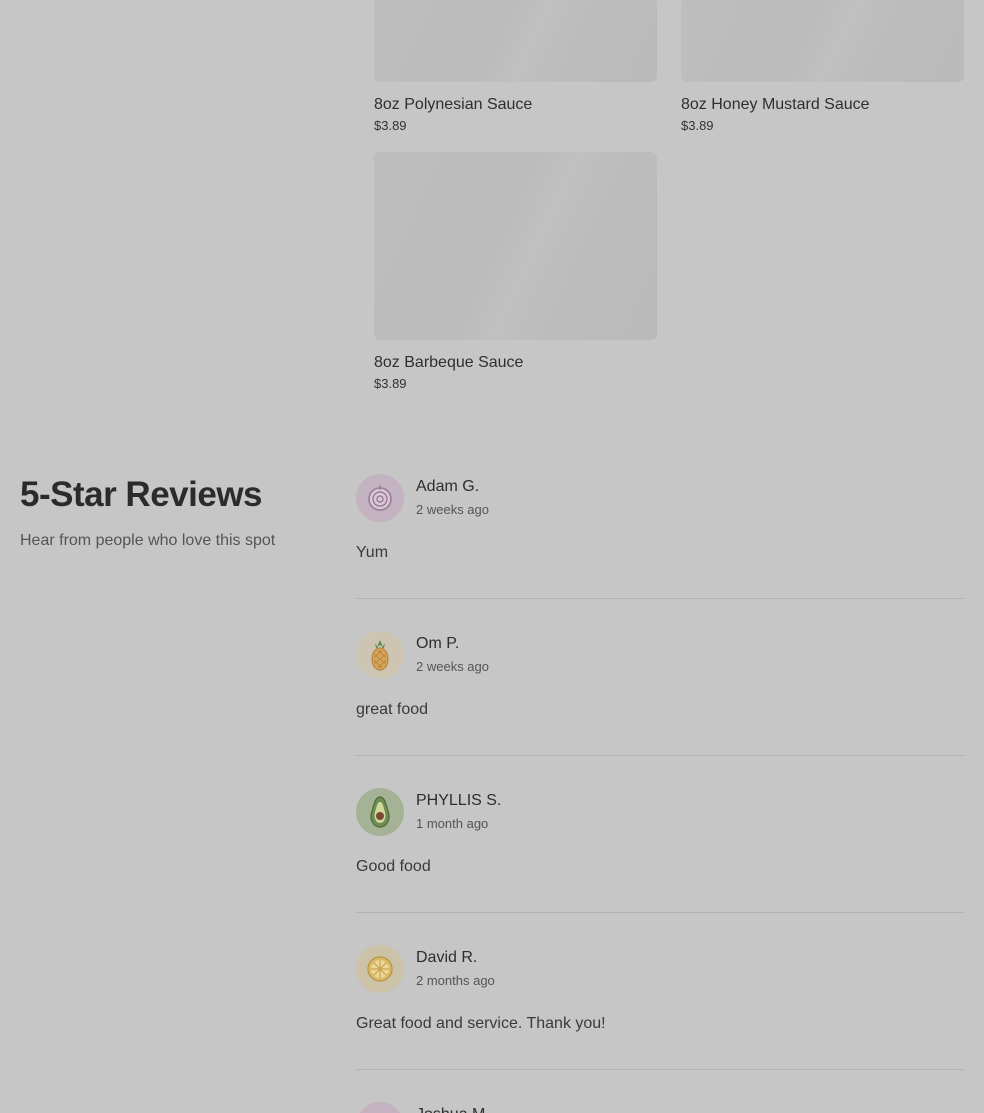  Describe the element at coordinates (438, 643) in the screenshot. I see `reviewer-name: Om P.` at that location.